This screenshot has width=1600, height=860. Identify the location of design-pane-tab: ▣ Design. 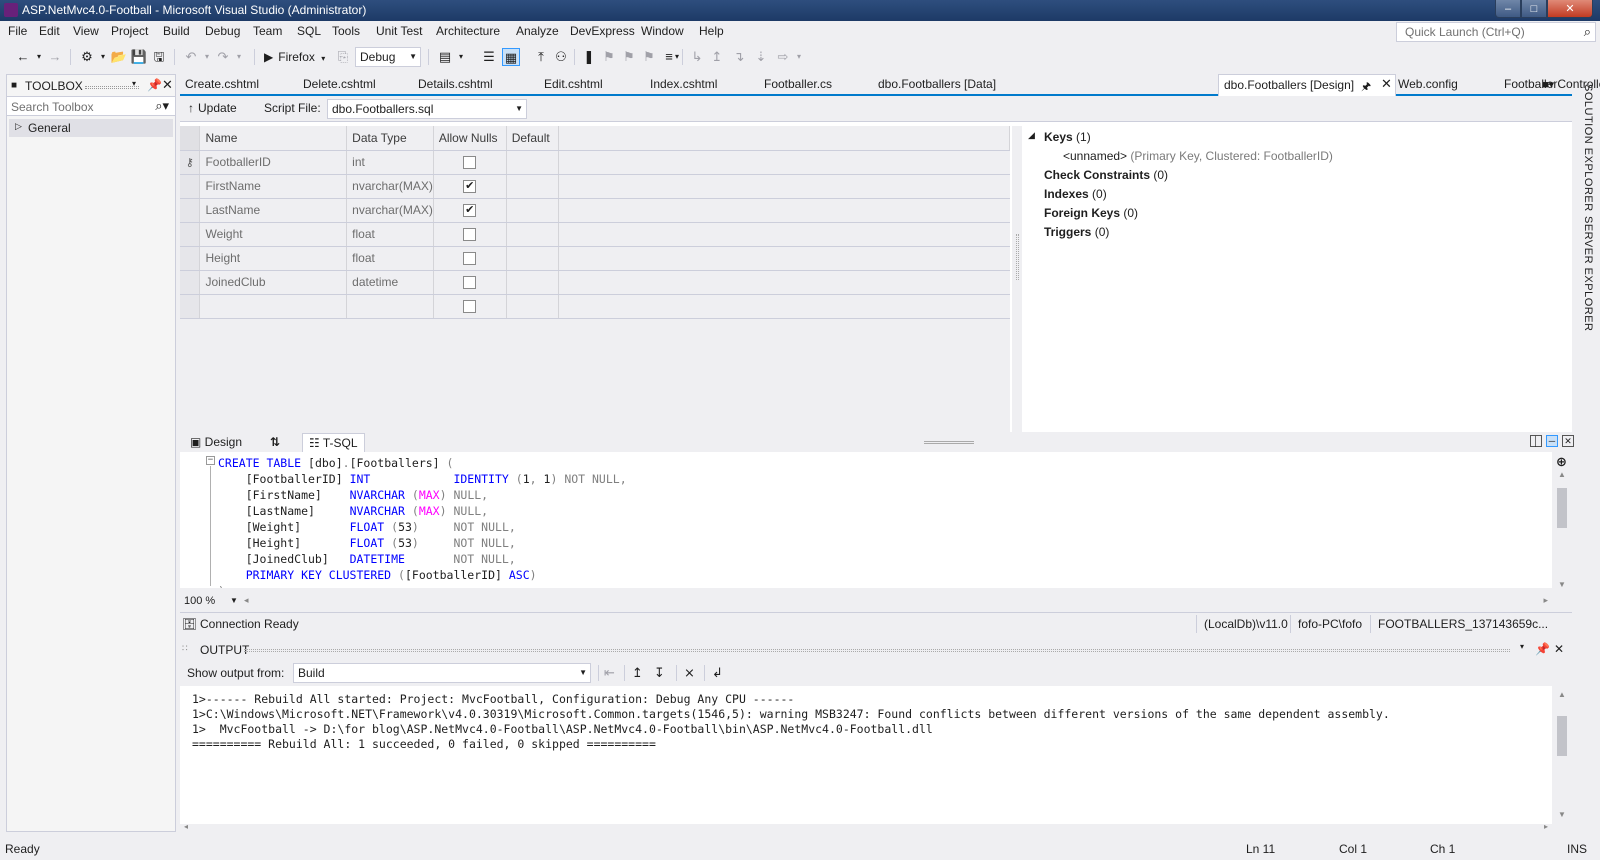
(216, 442).